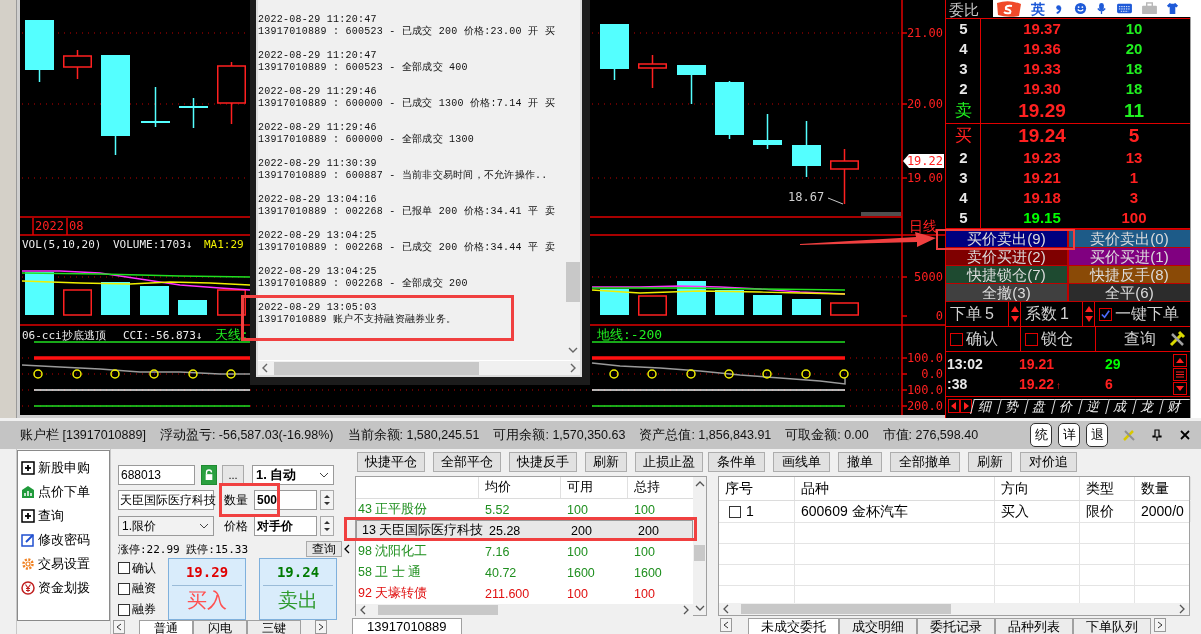  What do you see at coordinates (293, 475) in the screenshot?
I see `order-mode-select: 1. 自动` at bounding box center [293, 475].